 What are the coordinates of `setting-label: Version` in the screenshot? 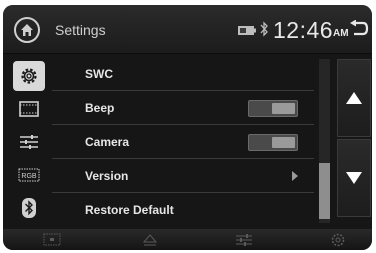 It's located at (107, 176).